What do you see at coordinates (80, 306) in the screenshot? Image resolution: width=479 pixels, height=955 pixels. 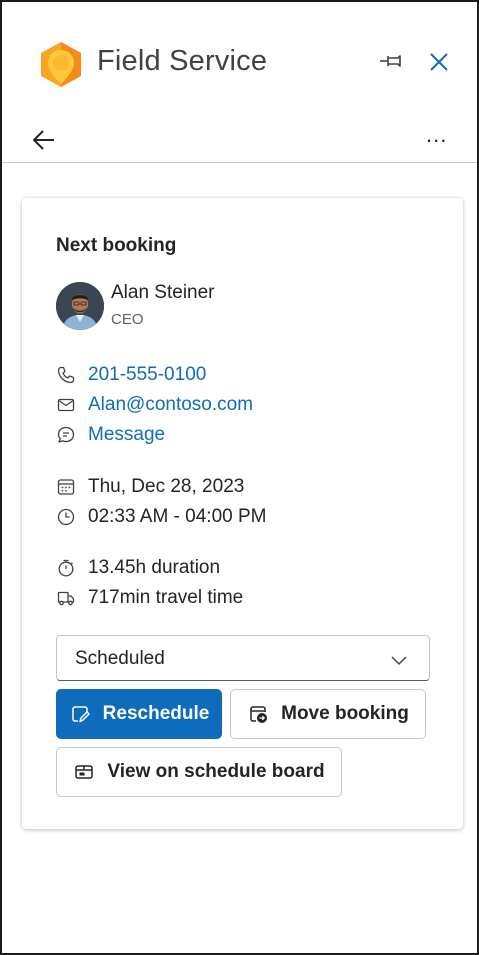 I see `avatar` at bounding box center [80, 306].